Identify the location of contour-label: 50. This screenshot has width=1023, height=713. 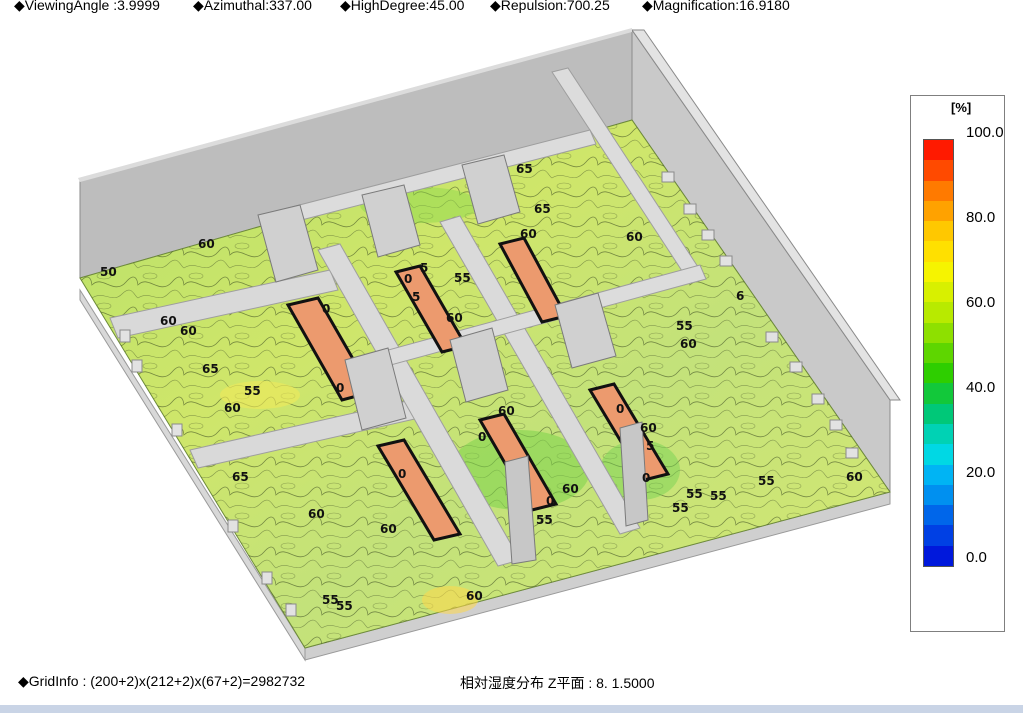
(108, 272).